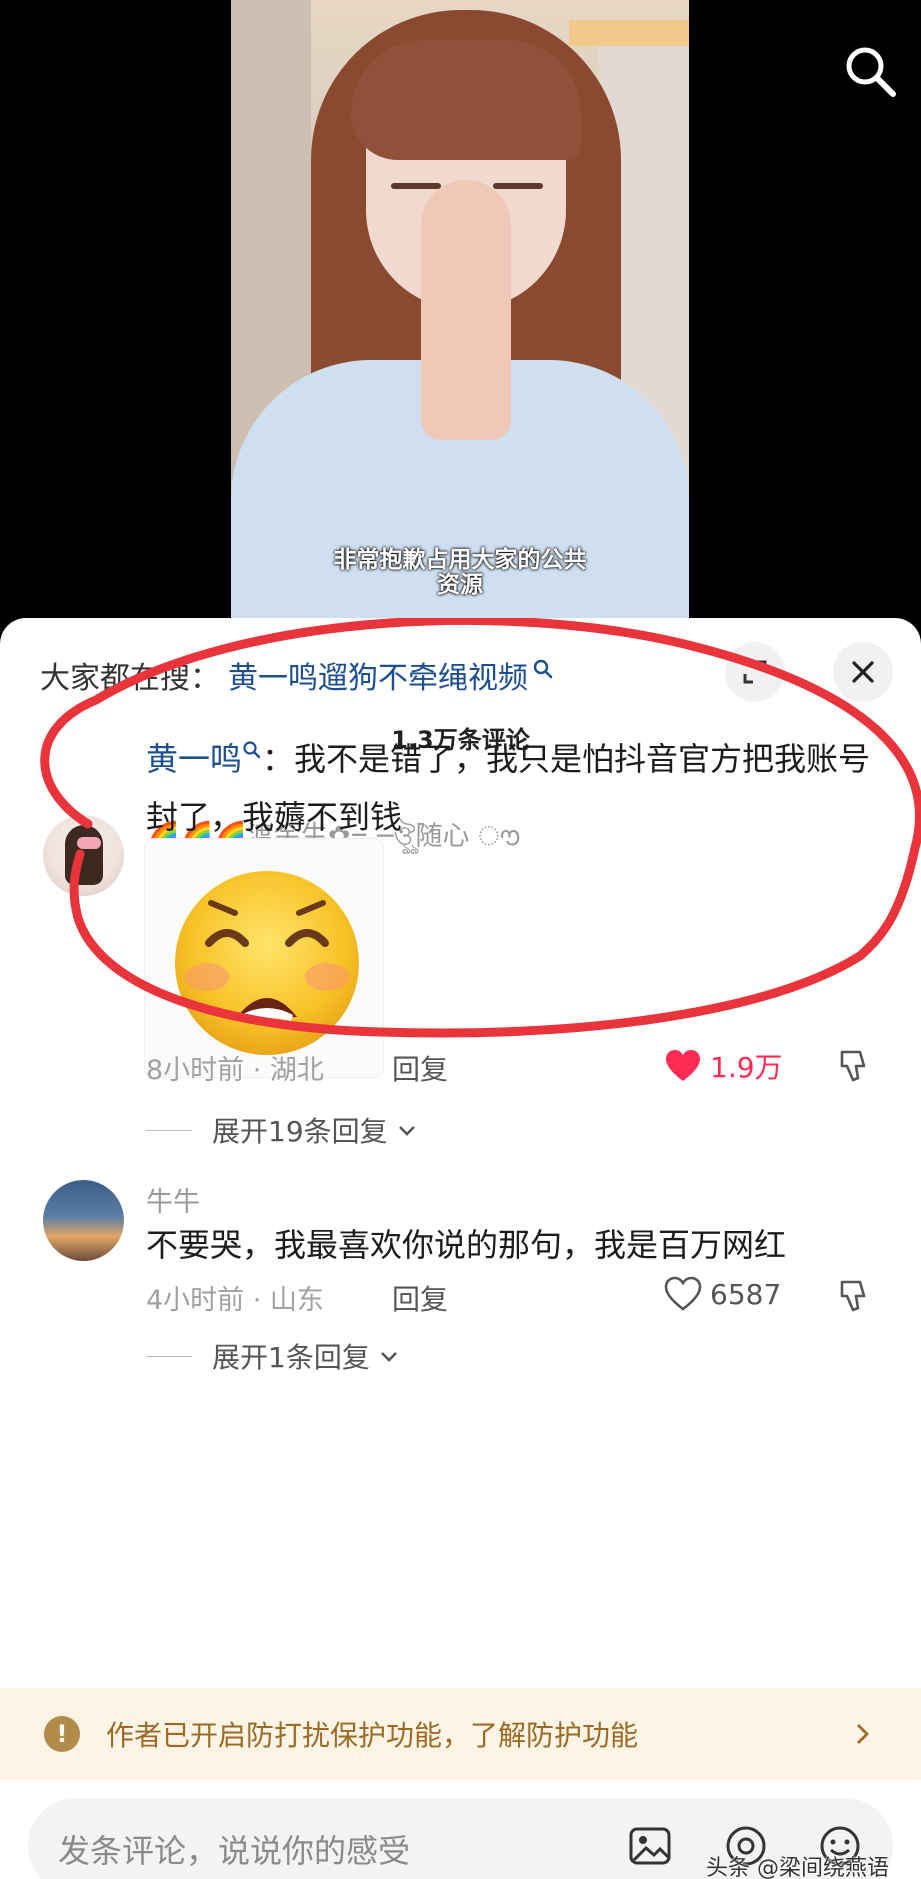 This screenshot has height=1879, width=921. What do you see at coordinates (378, 675) in the screenshot?
I see `trending-keyword: 黄一鸣遛狗不牵绳视频` at bounding box center [378, 675].